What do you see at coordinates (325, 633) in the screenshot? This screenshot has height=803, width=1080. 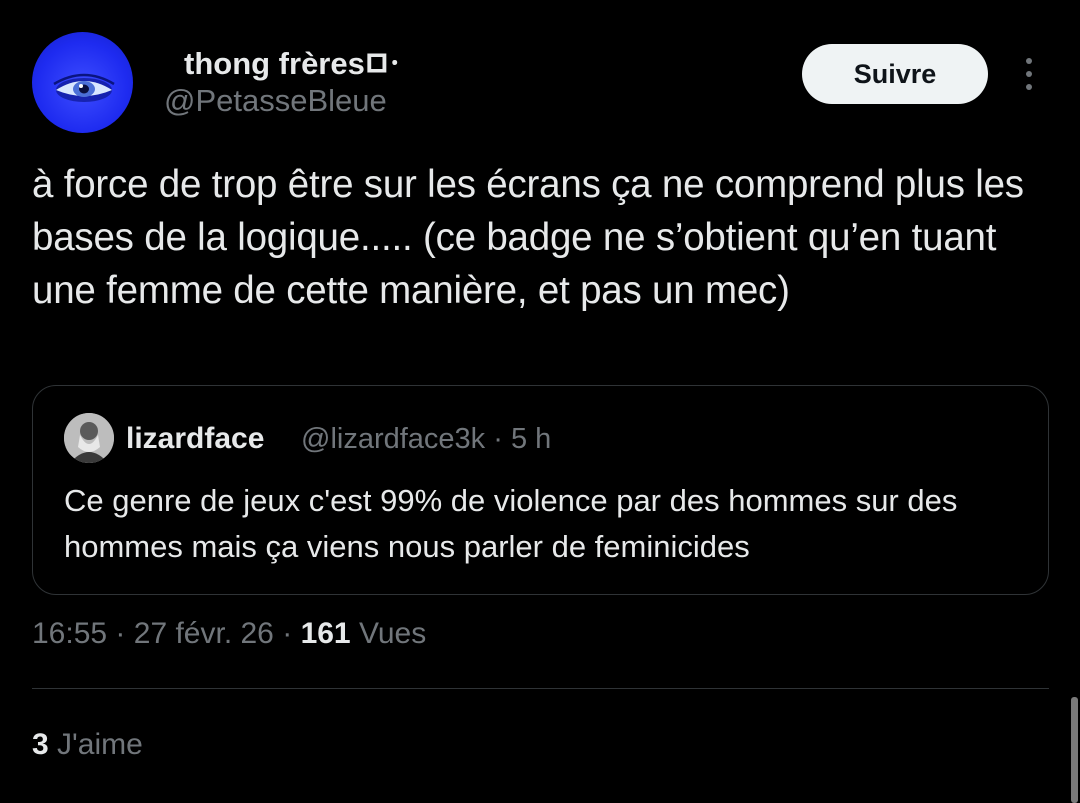 I see `views-count: 161` at bounding box center [325, 633].